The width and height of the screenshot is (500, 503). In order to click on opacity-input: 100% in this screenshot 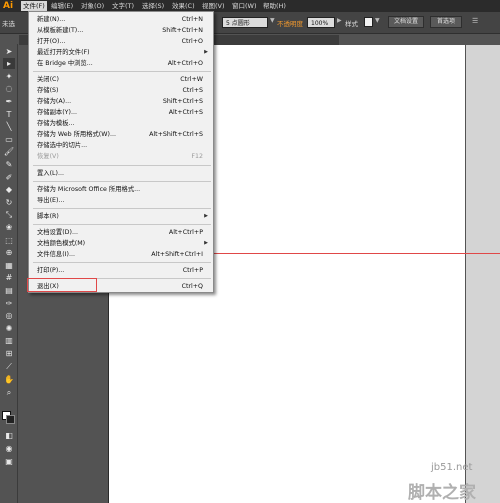, I will do `click(321, 22)`.